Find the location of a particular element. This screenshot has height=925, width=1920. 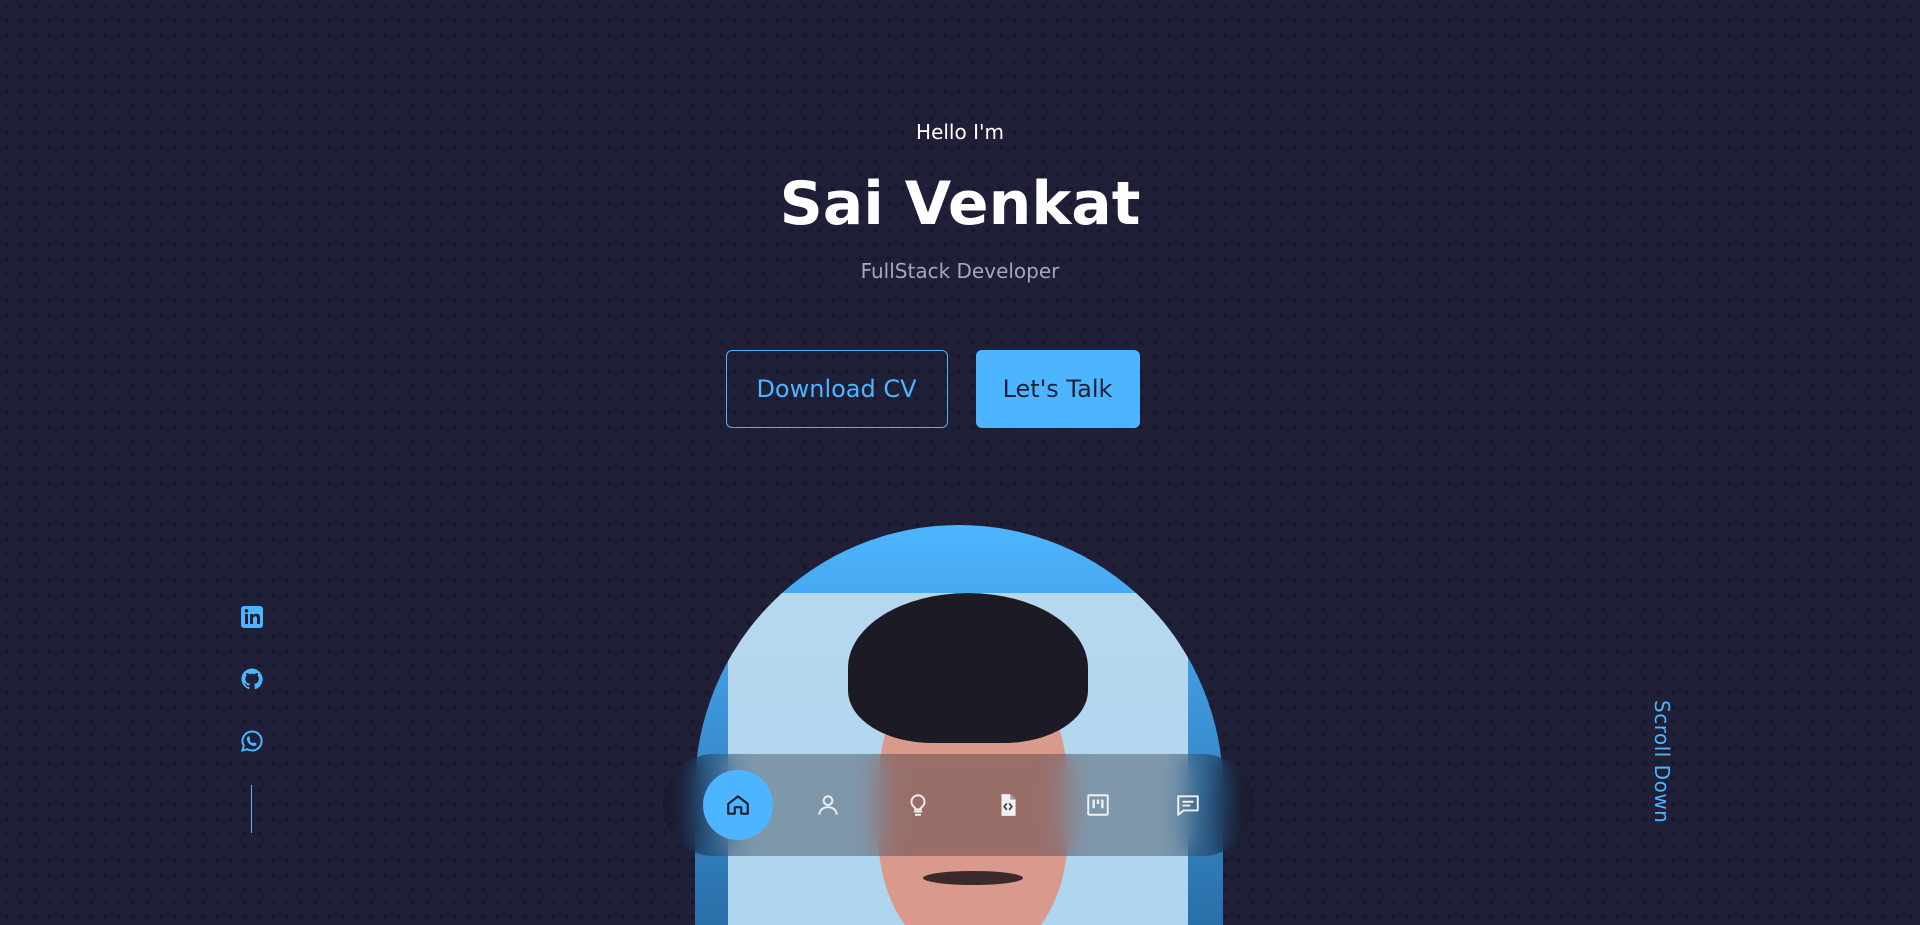

photo-moustache is located at coordinates (973, 878).